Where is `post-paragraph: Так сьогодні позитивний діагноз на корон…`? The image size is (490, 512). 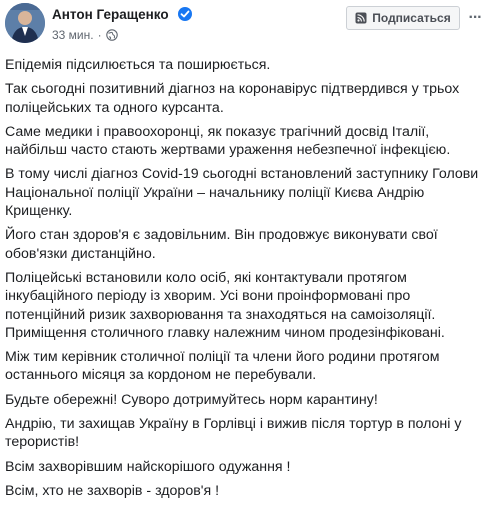
post-paragraph: Так сьогодні позитивний діагноз на корон… is located at coordinates (232, 98).